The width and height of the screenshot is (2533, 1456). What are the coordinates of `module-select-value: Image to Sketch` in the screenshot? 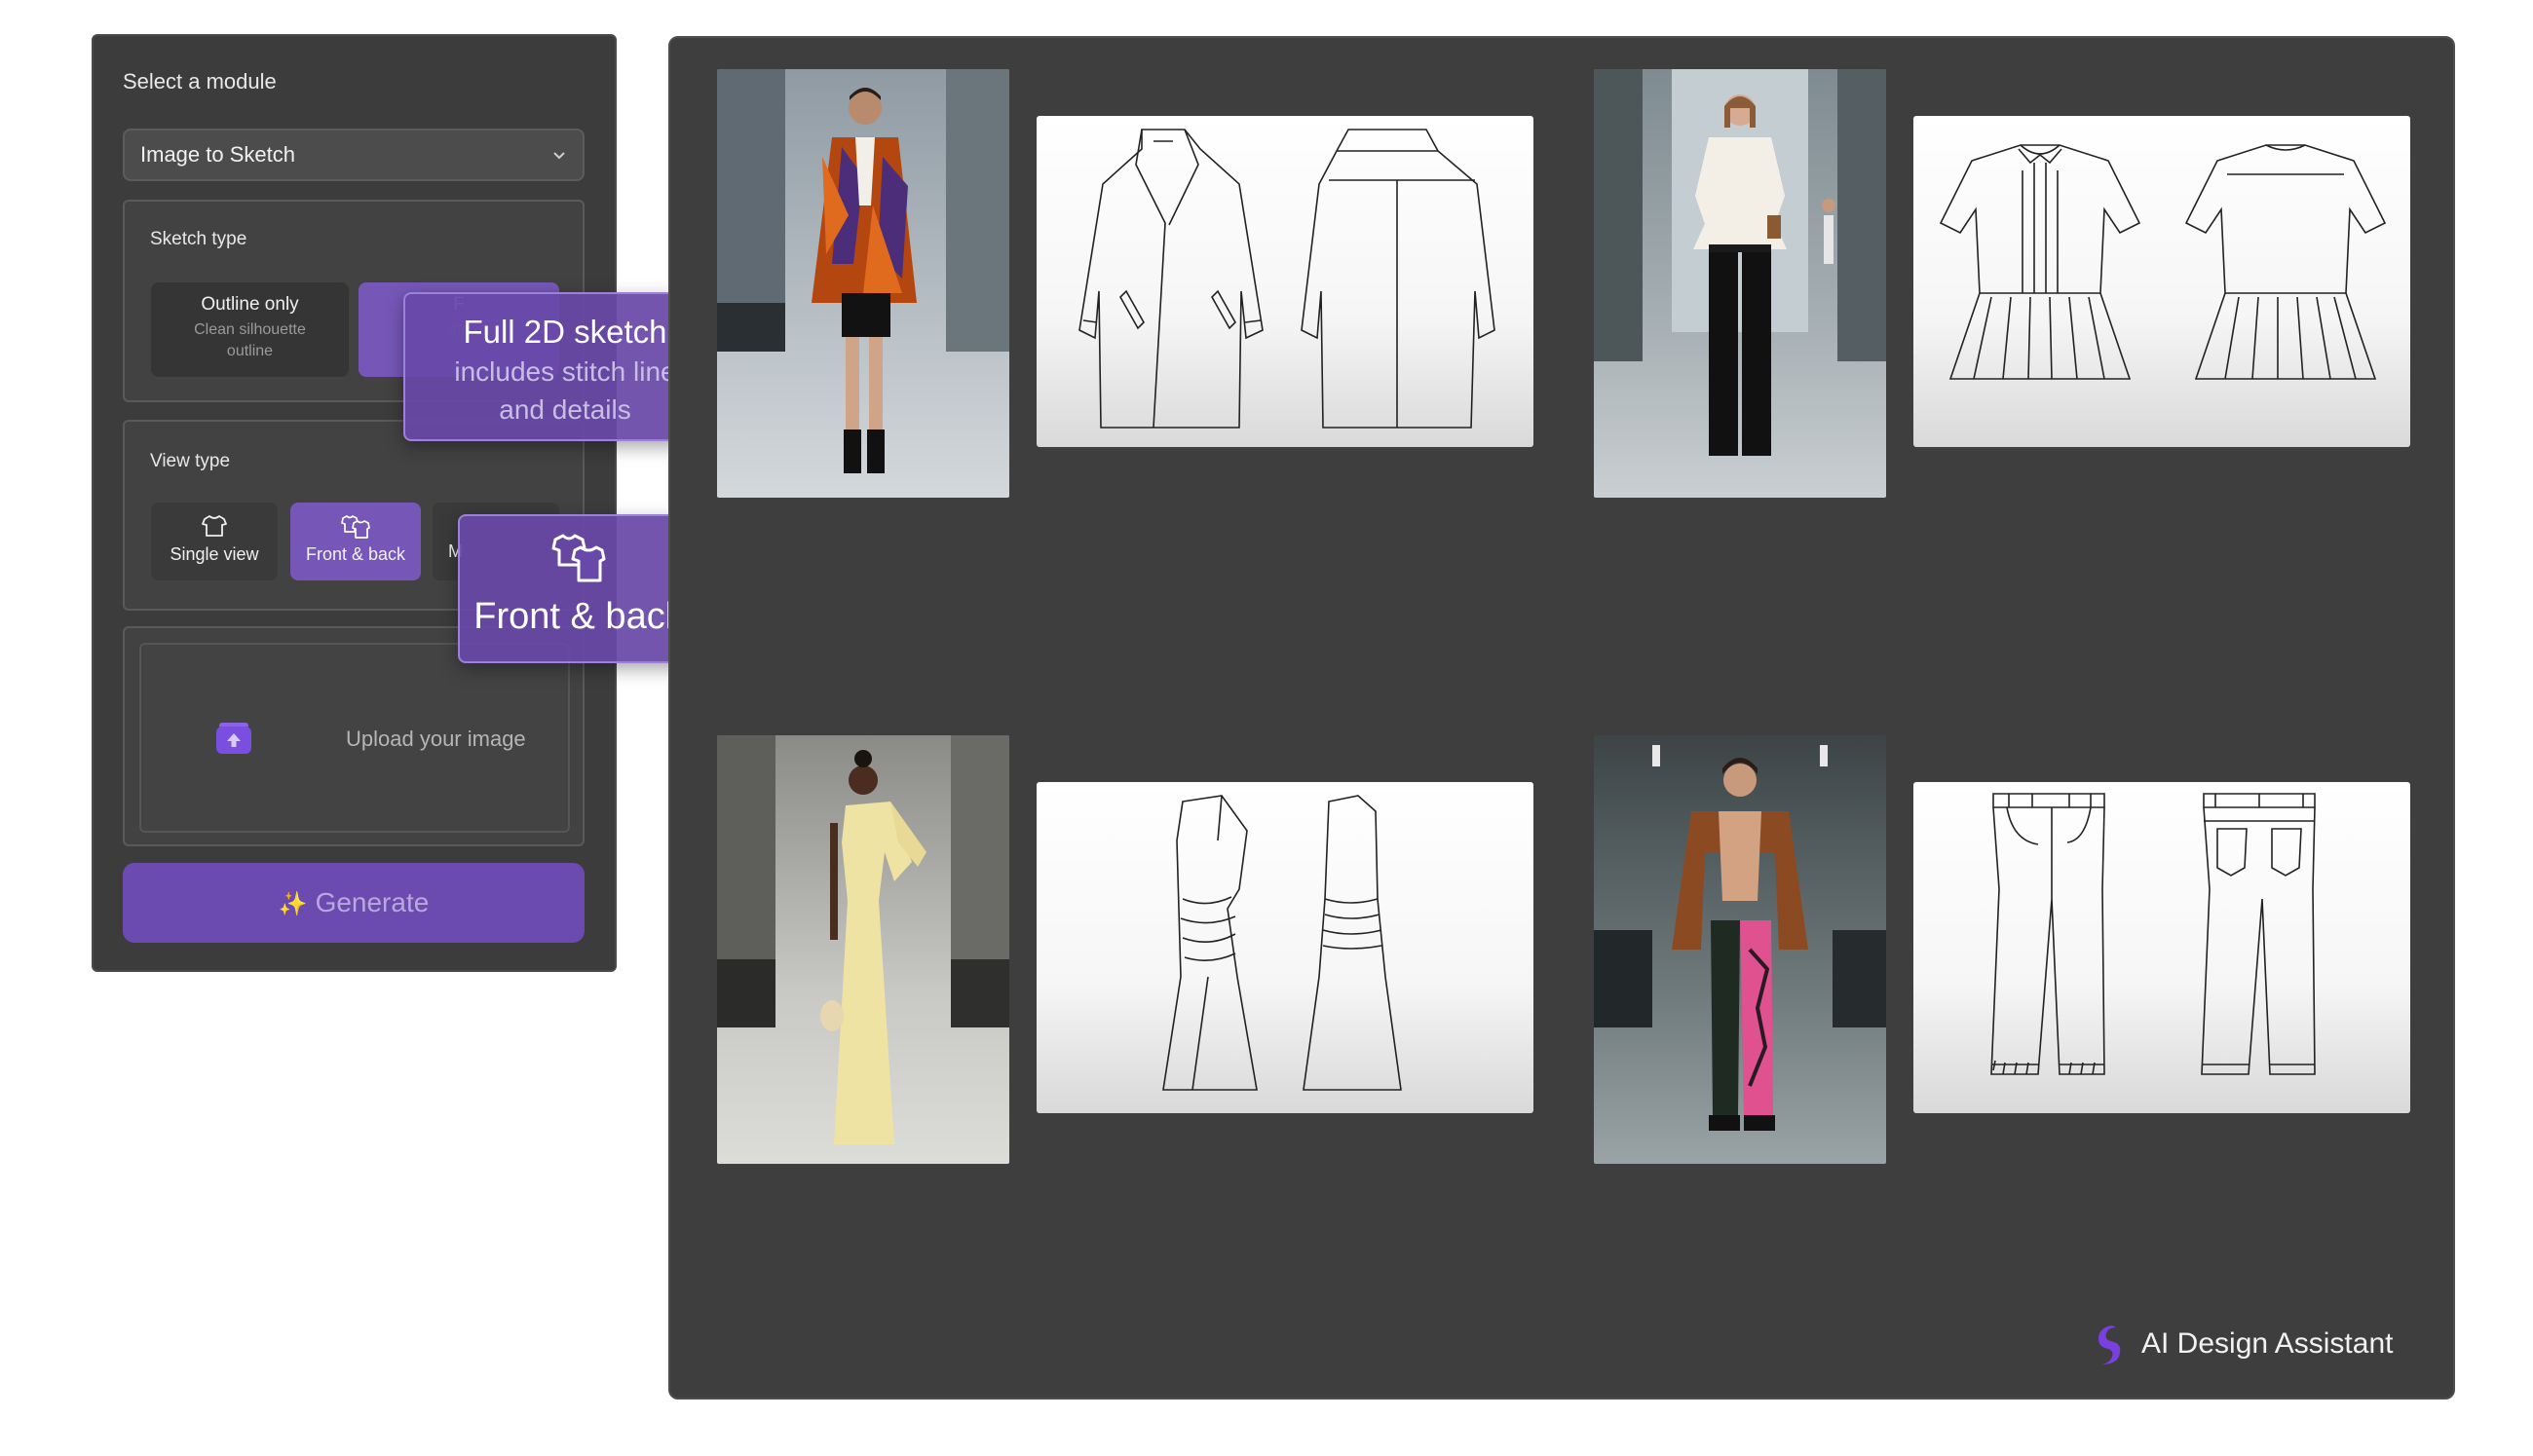 It's located at (217, 154).